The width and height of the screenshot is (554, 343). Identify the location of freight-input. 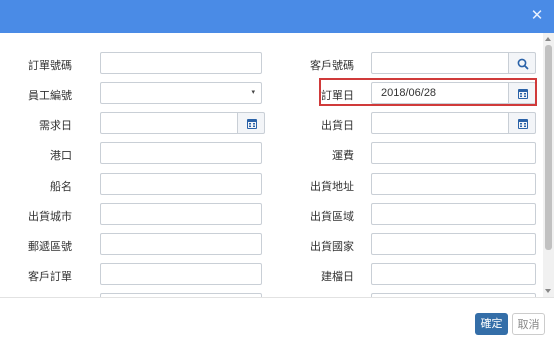
(453, 153).